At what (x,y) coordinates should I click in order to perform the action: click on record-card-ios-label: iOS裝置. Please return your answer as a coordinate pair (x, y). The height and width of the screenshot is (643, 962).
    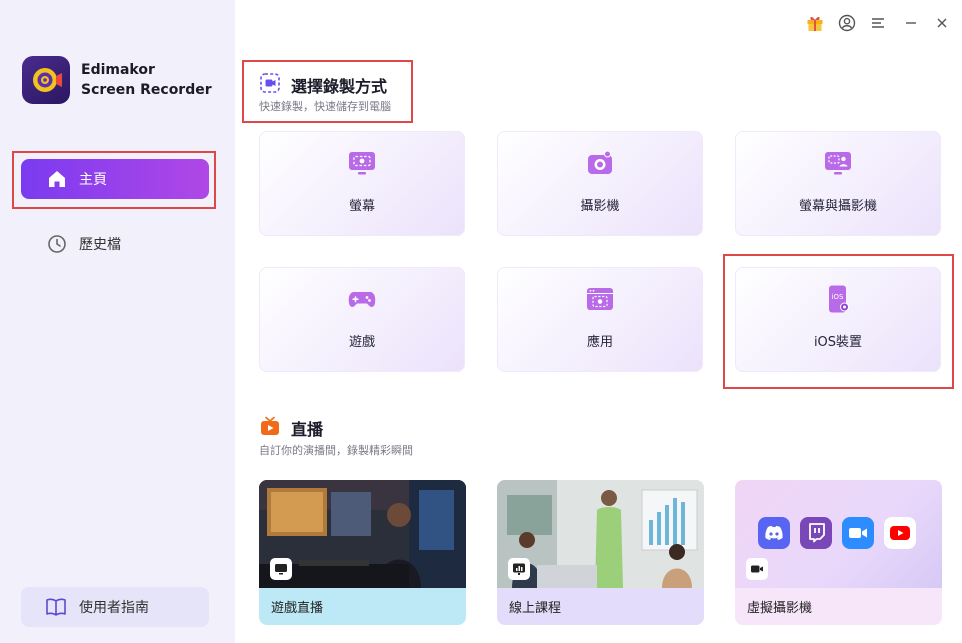
    Looking at the image, I should click on (838, 342).